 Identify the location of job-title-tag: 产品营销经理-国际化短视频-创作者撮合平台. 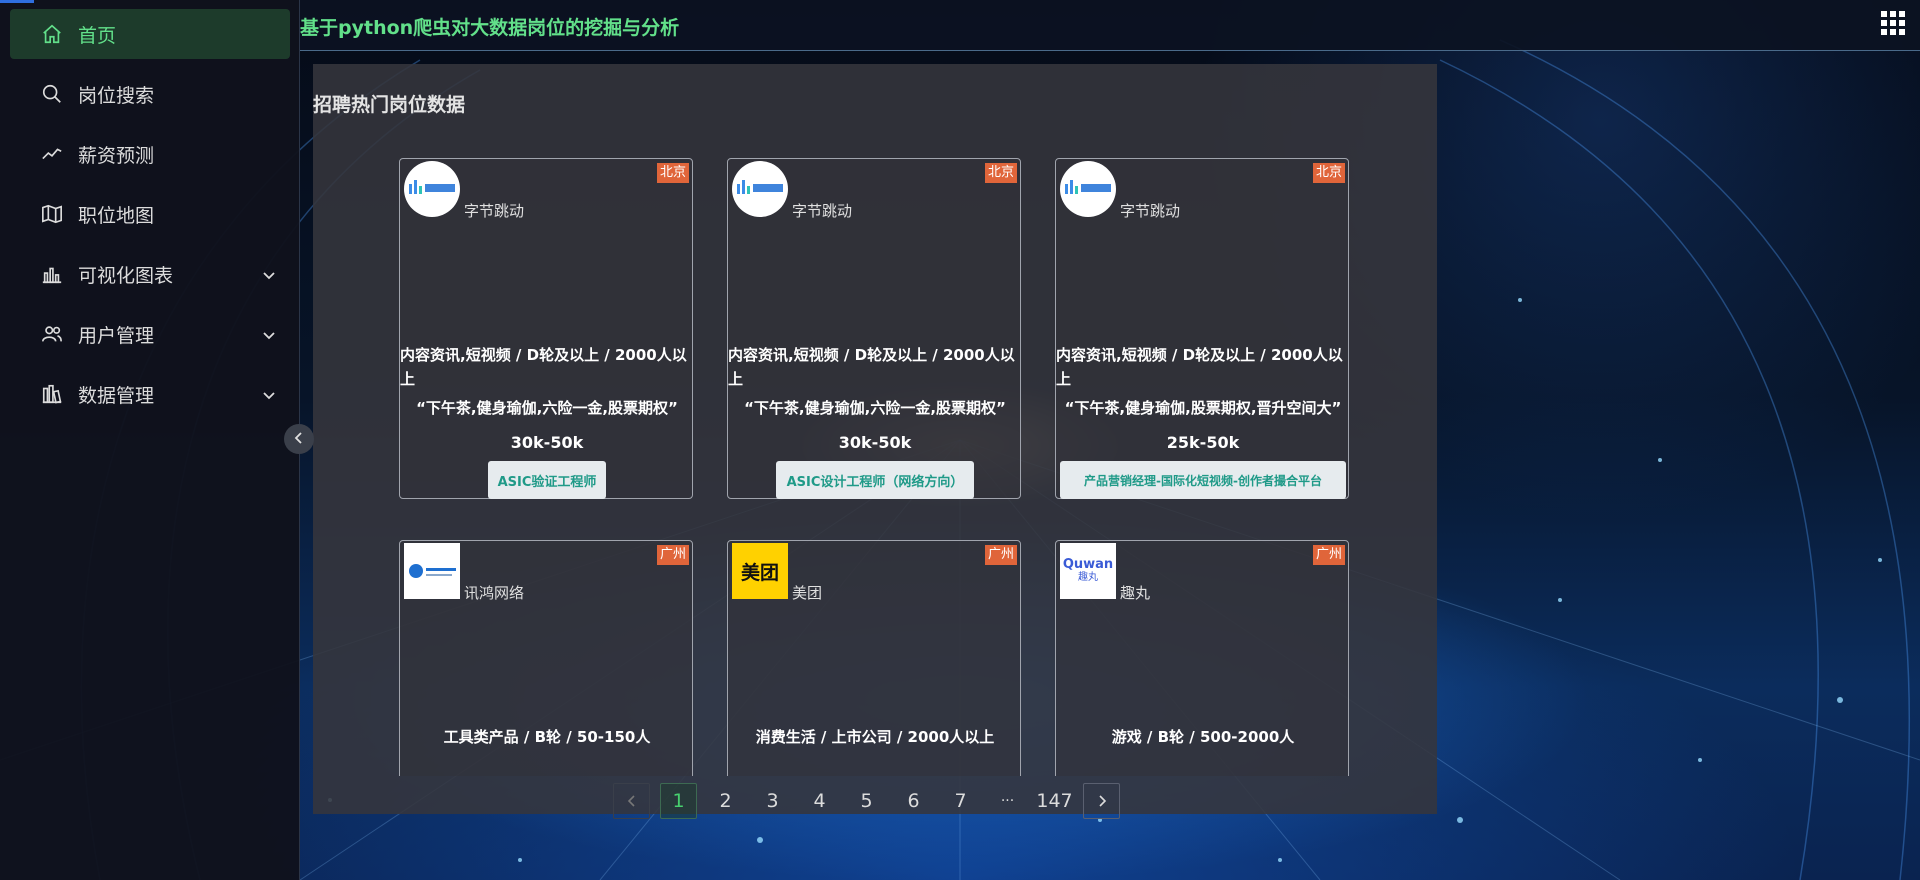
(1203, 480).